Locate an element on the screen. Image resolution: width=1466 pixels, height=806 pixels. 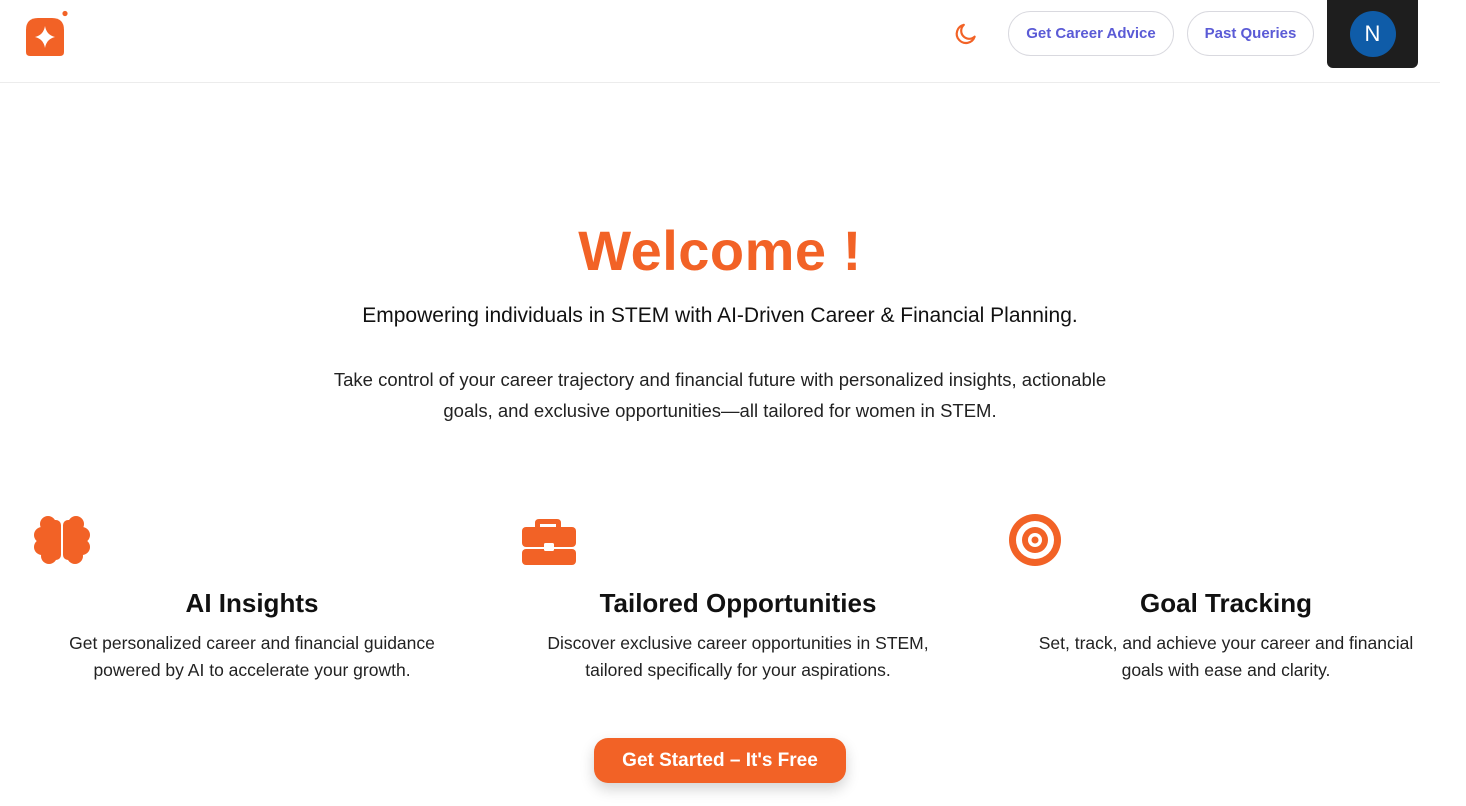
briefcase-icon is located at coordinates (548, 540).